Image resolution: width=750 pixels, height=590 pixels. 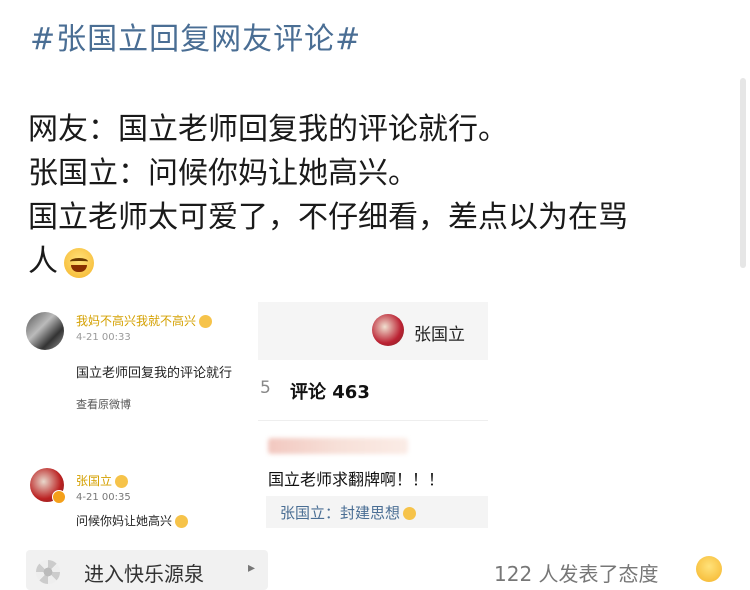 I want to click on post-line-1: 网友：国立老师回复我的评论就行。, so click(x=268, y=129).